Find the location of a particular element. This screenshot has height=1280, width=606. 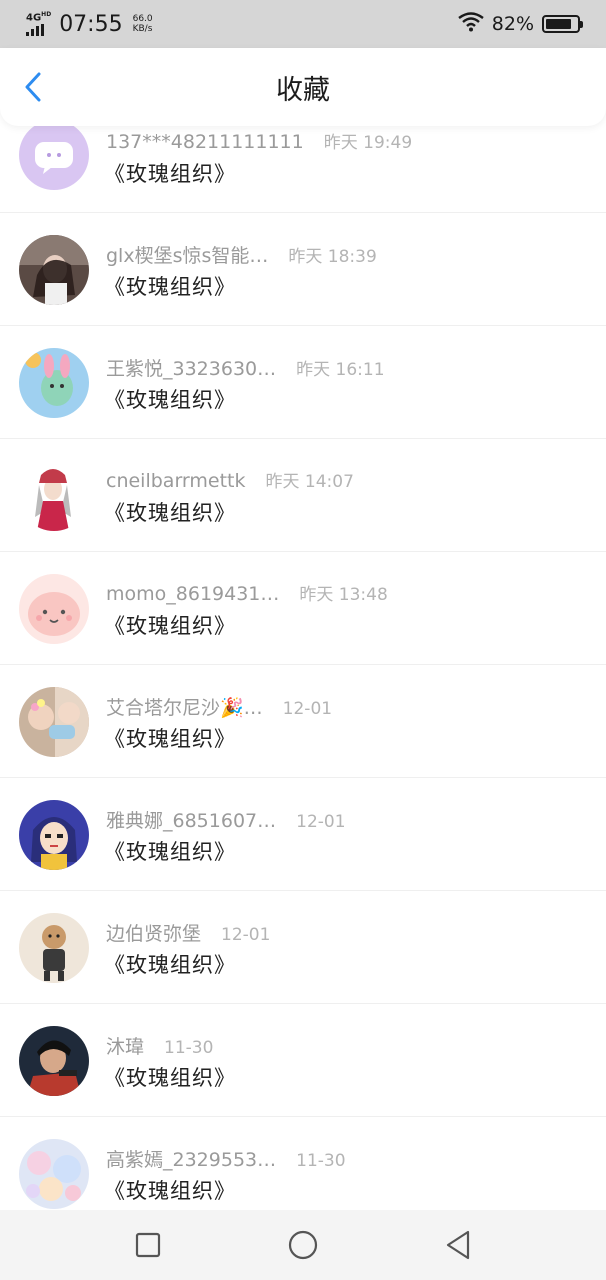

recent-apps-button is located at coordinates (148, 1245).